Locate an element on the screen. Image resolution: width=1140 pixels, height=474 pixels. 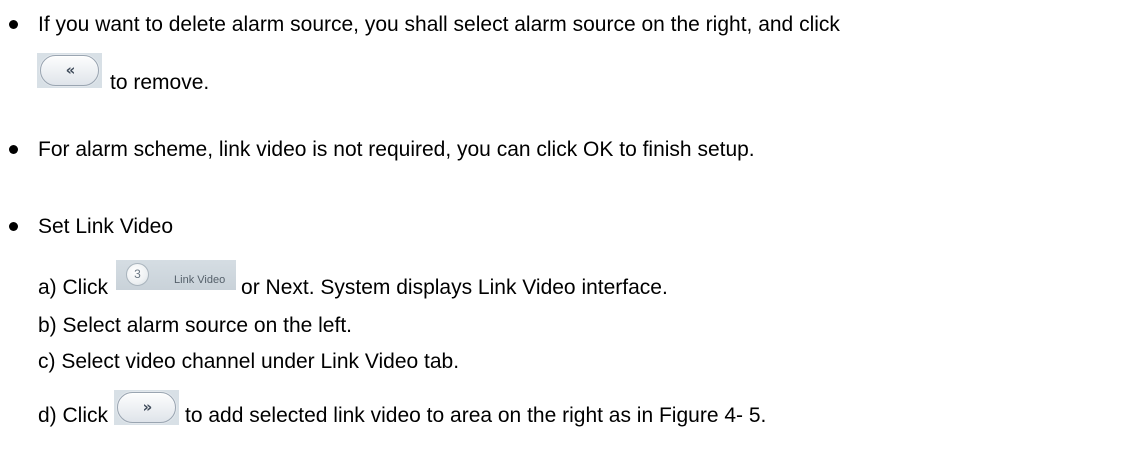
remove-button-image: « is located at coordinates (69, 70).